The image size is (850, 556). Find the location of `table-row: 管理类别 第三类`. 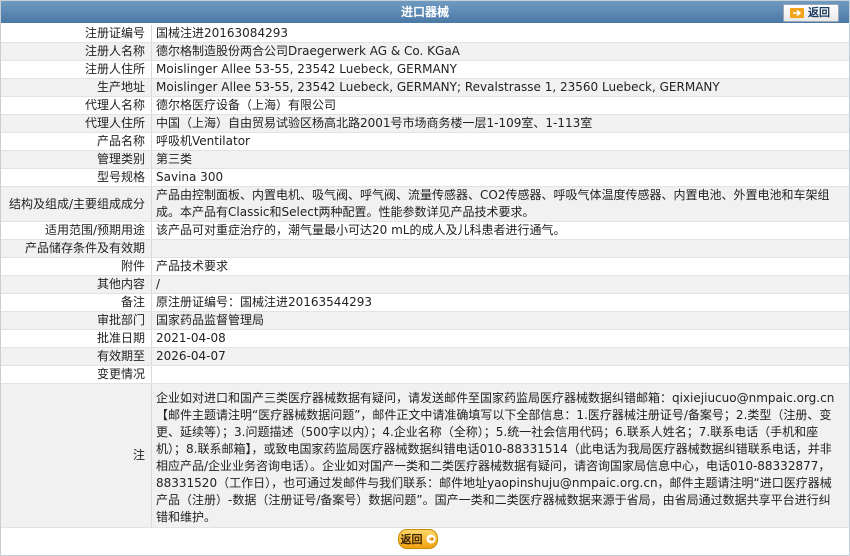

table-row: 管理类别 第三类 is located at coordinates (425, 160).